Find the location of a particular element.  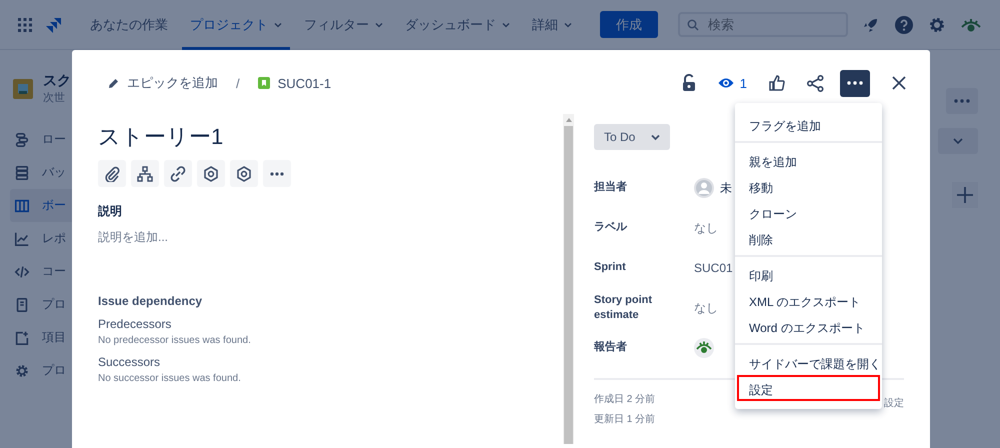

field-label: Sprint is located at coordinates (610, 268).